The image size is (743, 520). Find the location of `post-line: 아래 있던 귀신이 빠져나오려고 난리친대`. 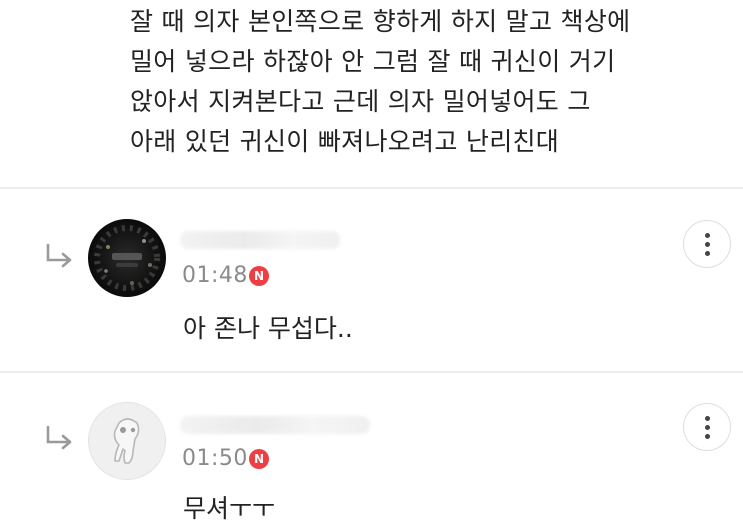

post-line: 아래 있던 귀신이 빠져나오려고 난리친대 is located at coordinates (345, 141).